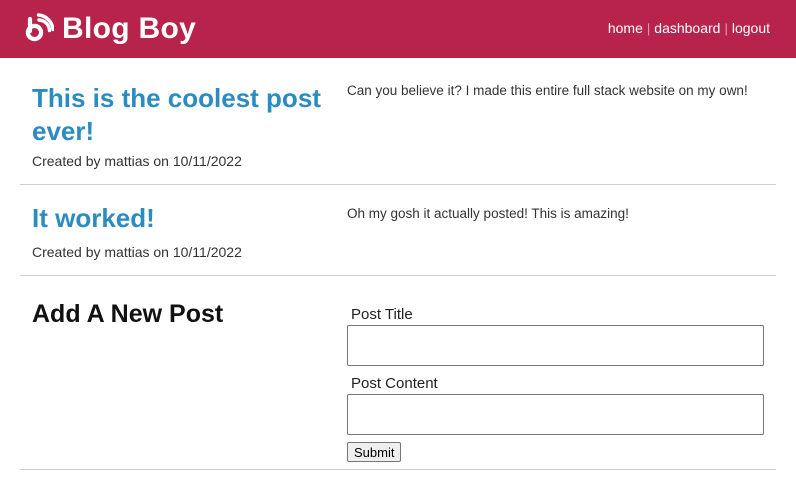 Image resolution: width=796 pixels, height=501 pixels. Describe the element at coordinates (394, 383) in the screenshot. I see `post-content-label: Post Content` at that location.